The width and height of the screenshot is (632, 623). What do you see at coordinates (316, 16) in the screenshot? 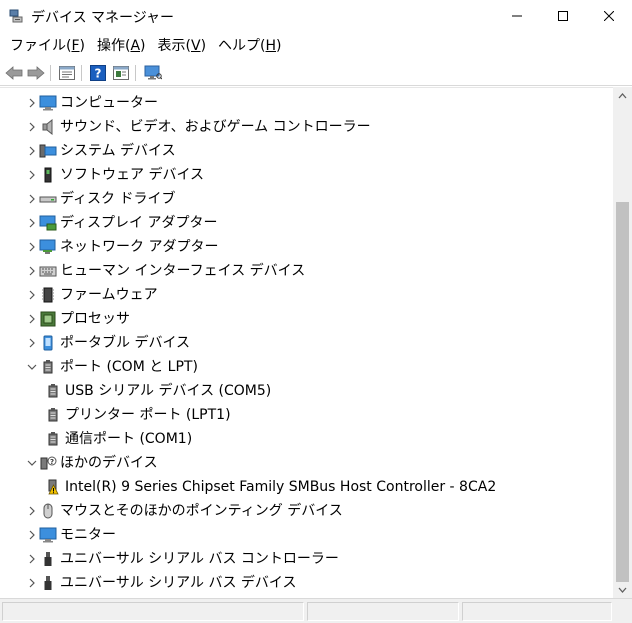
I see `title-bar: デバイス マネージャー` at bounding box center [316, 16].